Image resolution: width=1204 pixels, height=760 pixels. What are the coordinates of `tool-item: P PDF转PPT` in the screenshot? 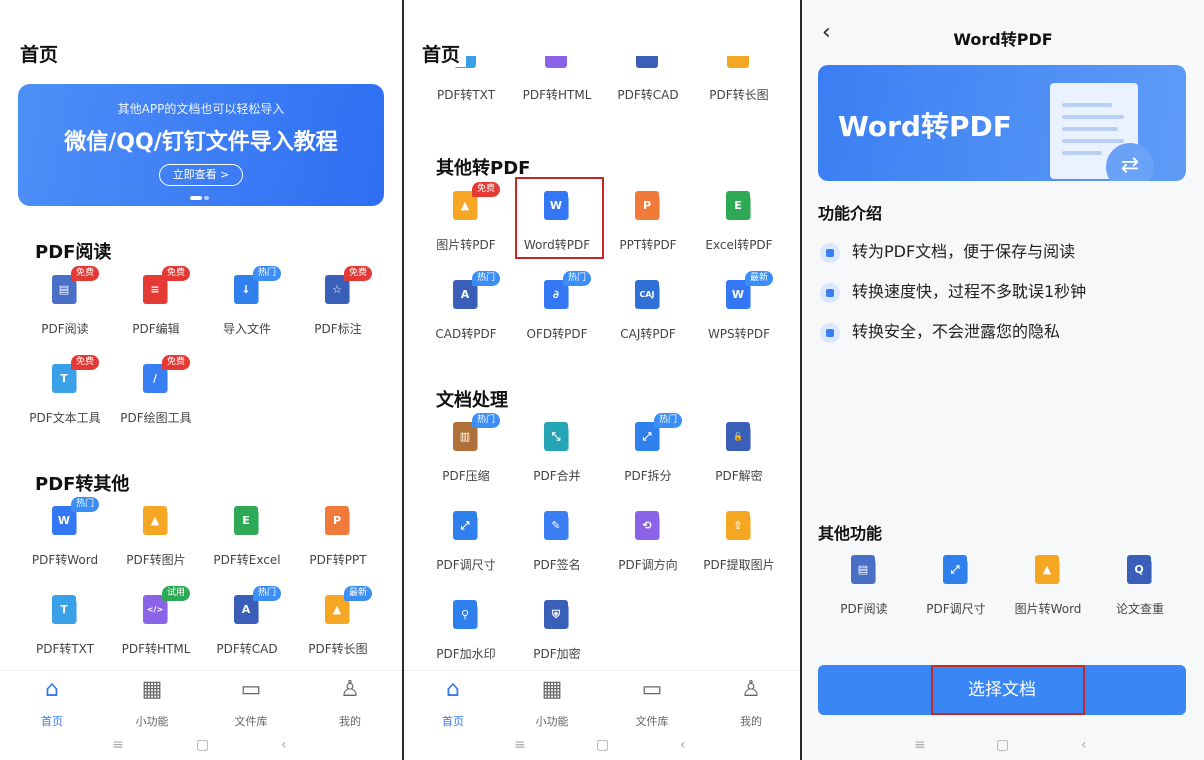 It's located at (338, 535).